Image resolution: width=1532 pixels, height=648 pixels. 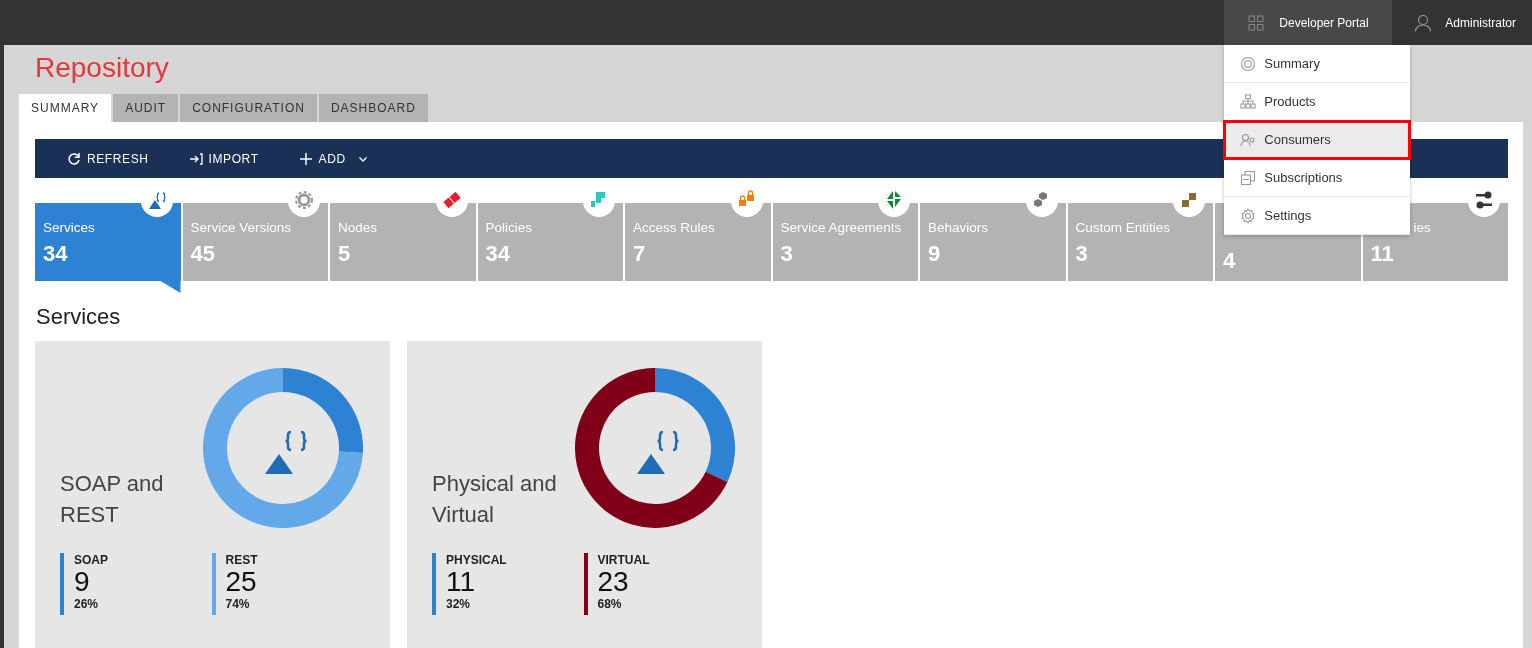 What do you see at coordinates (82, 582) in the screenshot?
I see `legend-count: 9` at bounding box center [82, 582].